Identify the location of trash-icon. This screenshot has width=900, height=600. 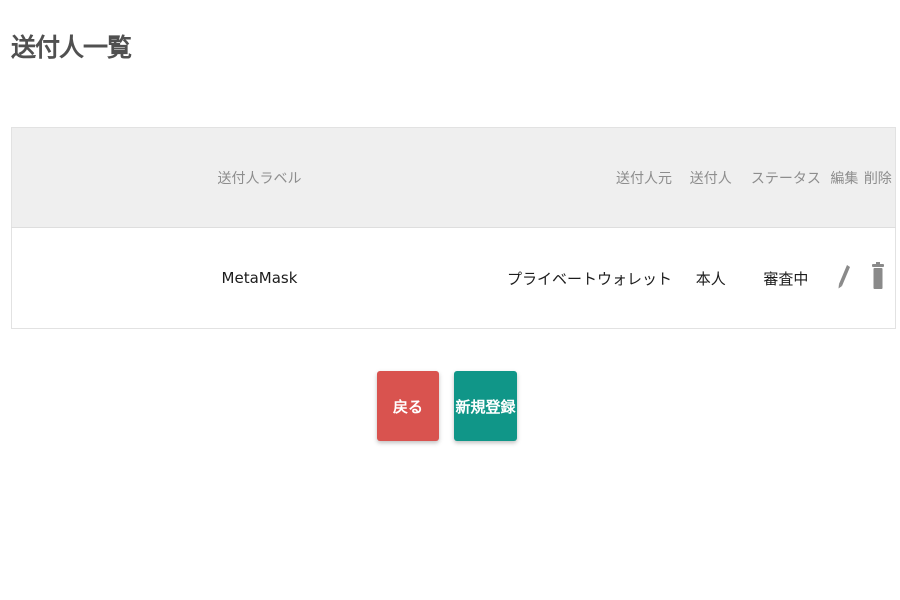
(877, 278).